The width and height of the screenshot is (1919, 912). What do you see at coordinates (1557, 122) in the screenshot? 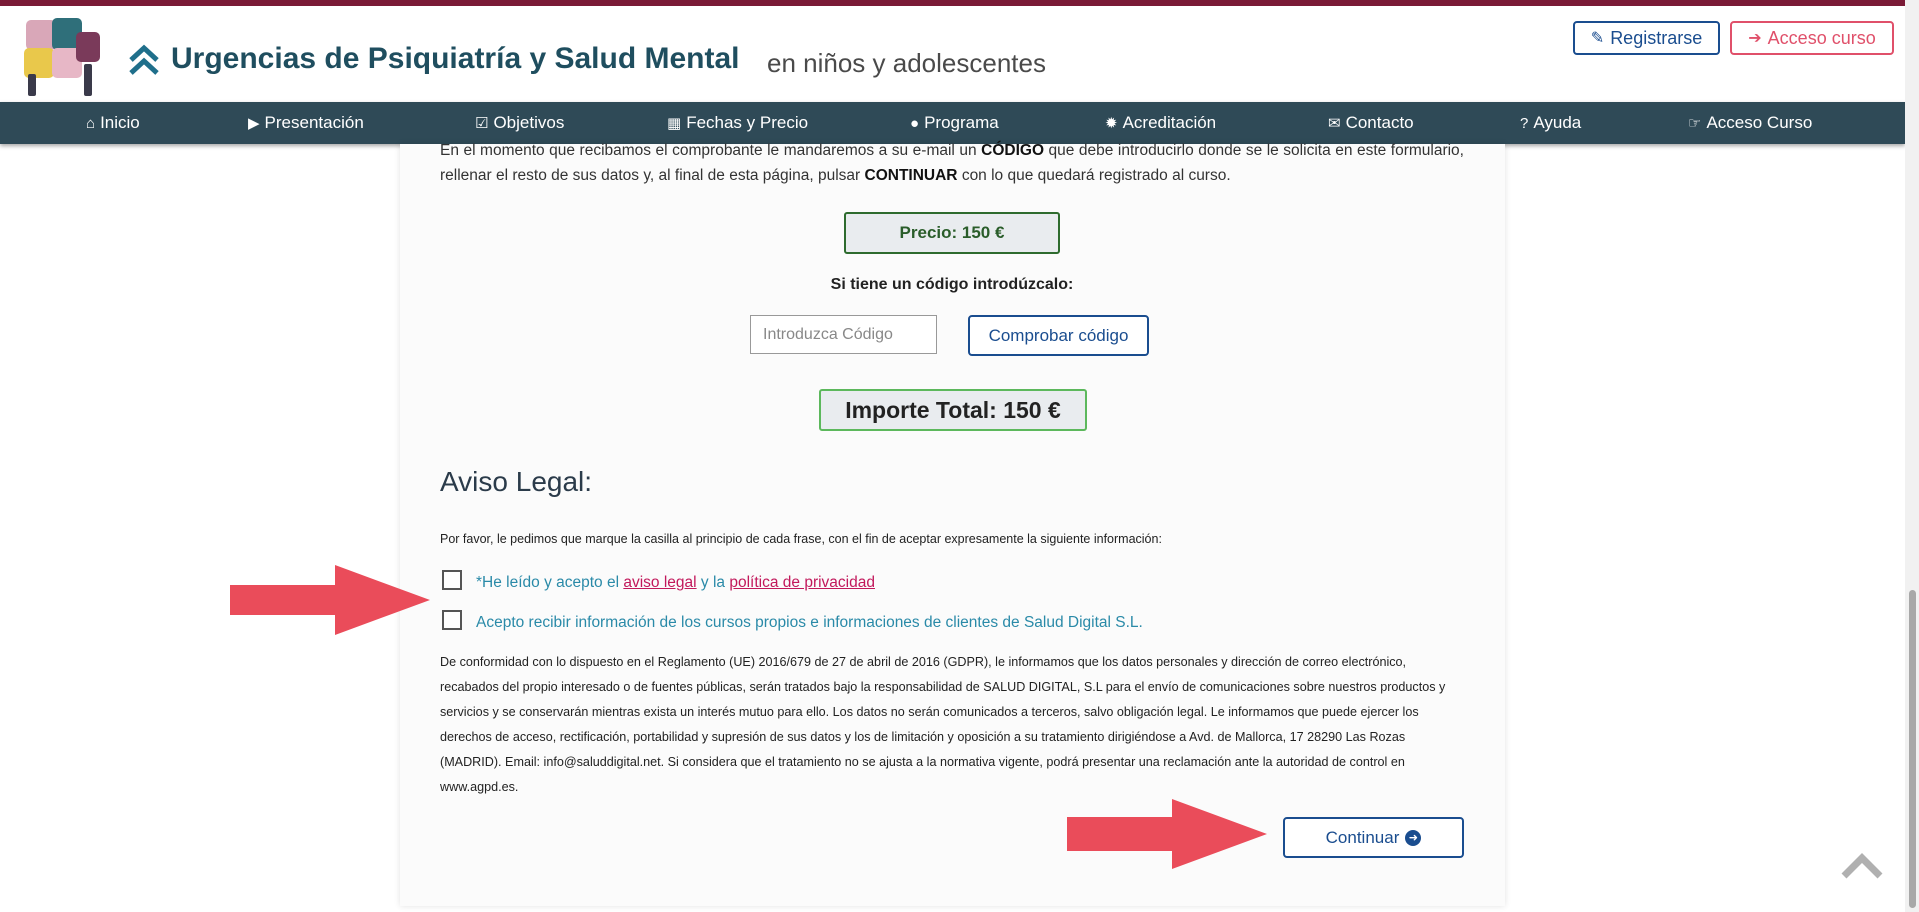
I see `nav-item-label: Ayuda` at bounding box center [1557, 122].